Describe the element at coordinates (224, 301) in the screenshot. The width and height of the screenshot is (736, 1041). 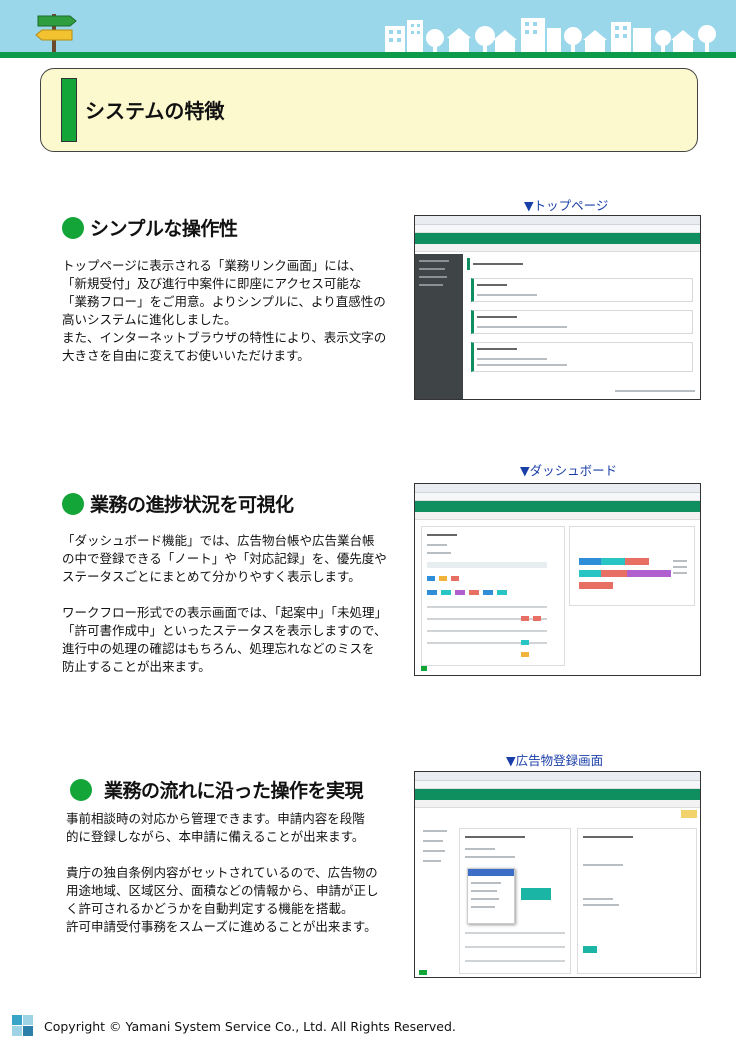
I see `body-line: 「業務フロー」をご用意。よりシンプルに、より直感性の` at that location.